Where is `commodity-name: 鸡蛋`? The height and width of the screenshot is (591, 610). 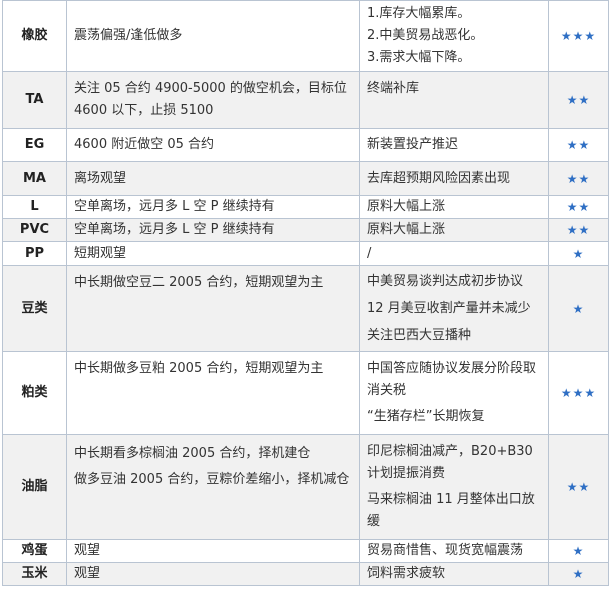 commodity-name: 鸡蛋 is located at coordinates (34, 551).